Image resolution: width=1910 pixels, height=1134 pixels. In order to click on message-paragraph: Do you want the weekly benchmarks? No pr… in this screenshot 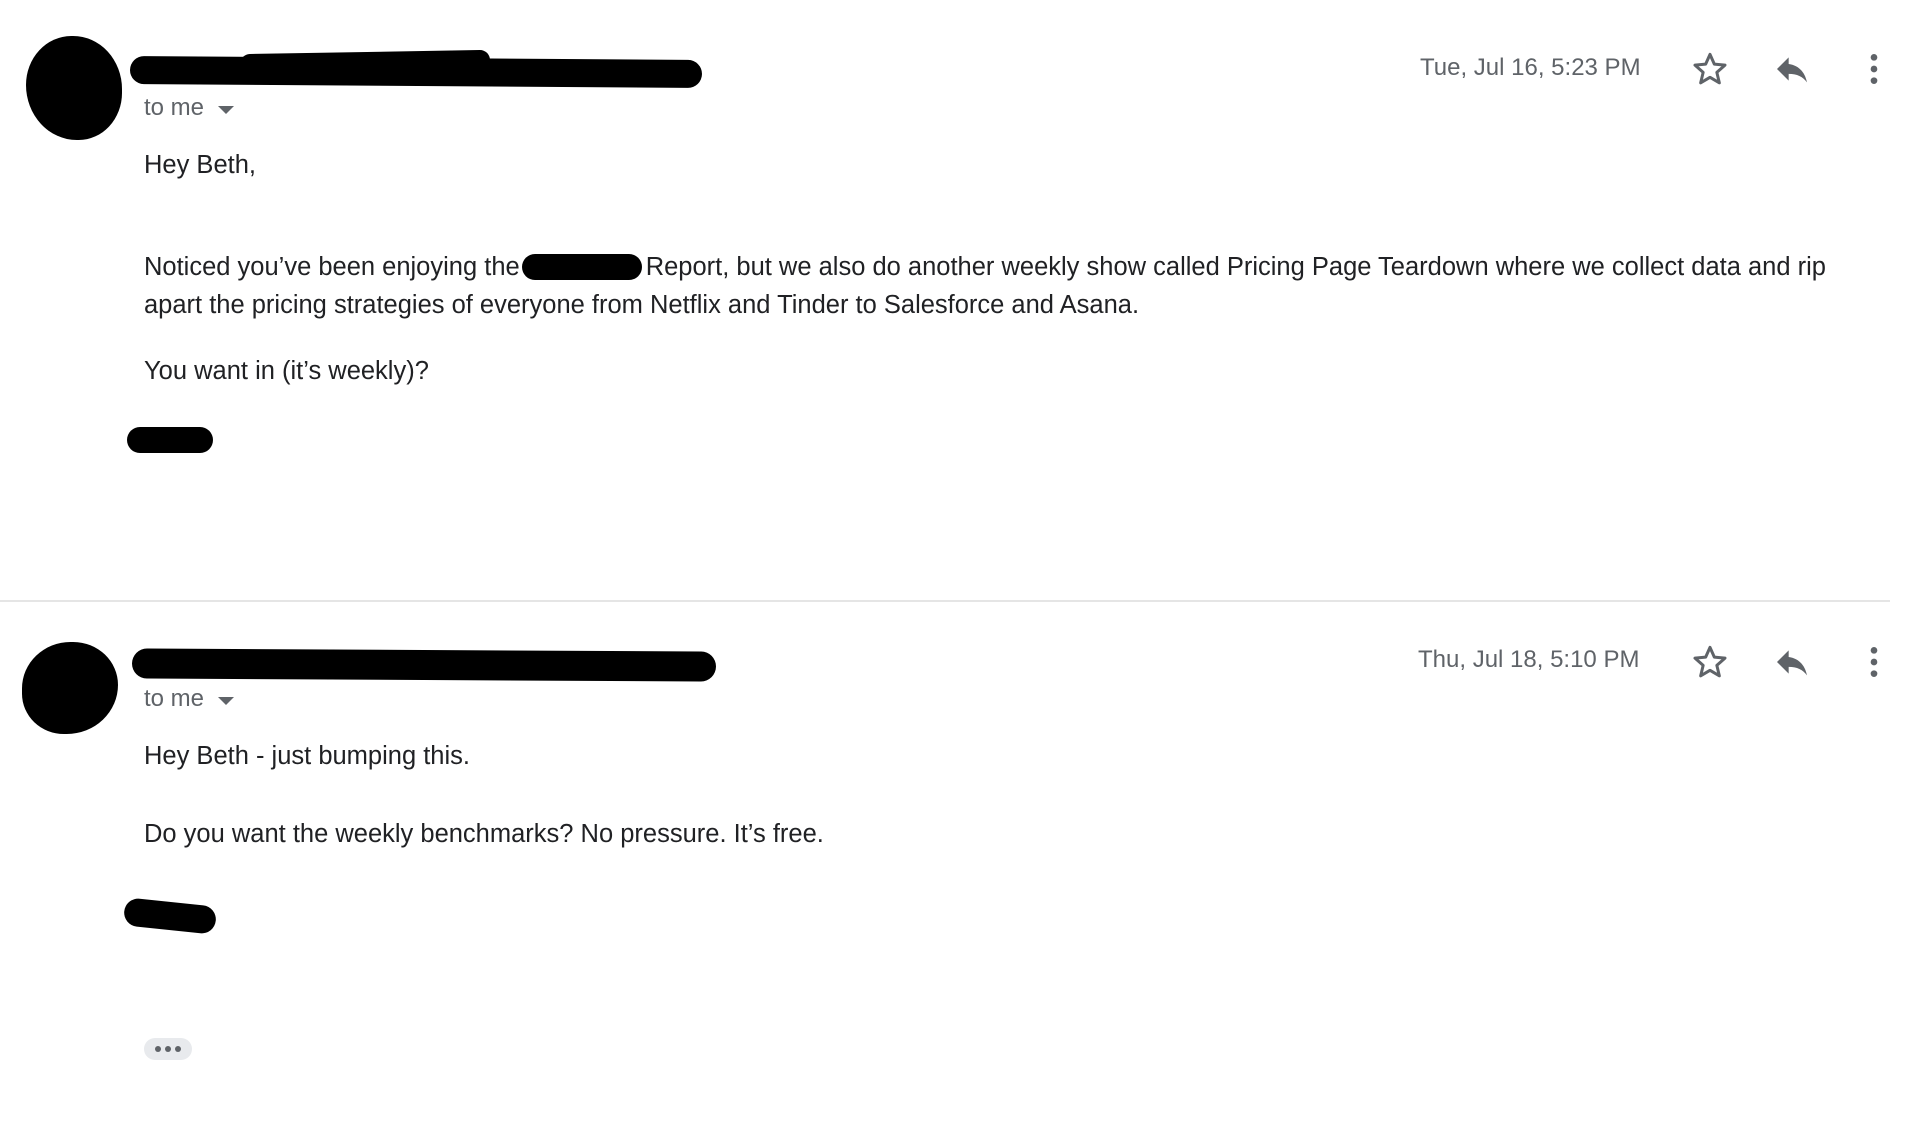, I will do `click(484, 834)`.